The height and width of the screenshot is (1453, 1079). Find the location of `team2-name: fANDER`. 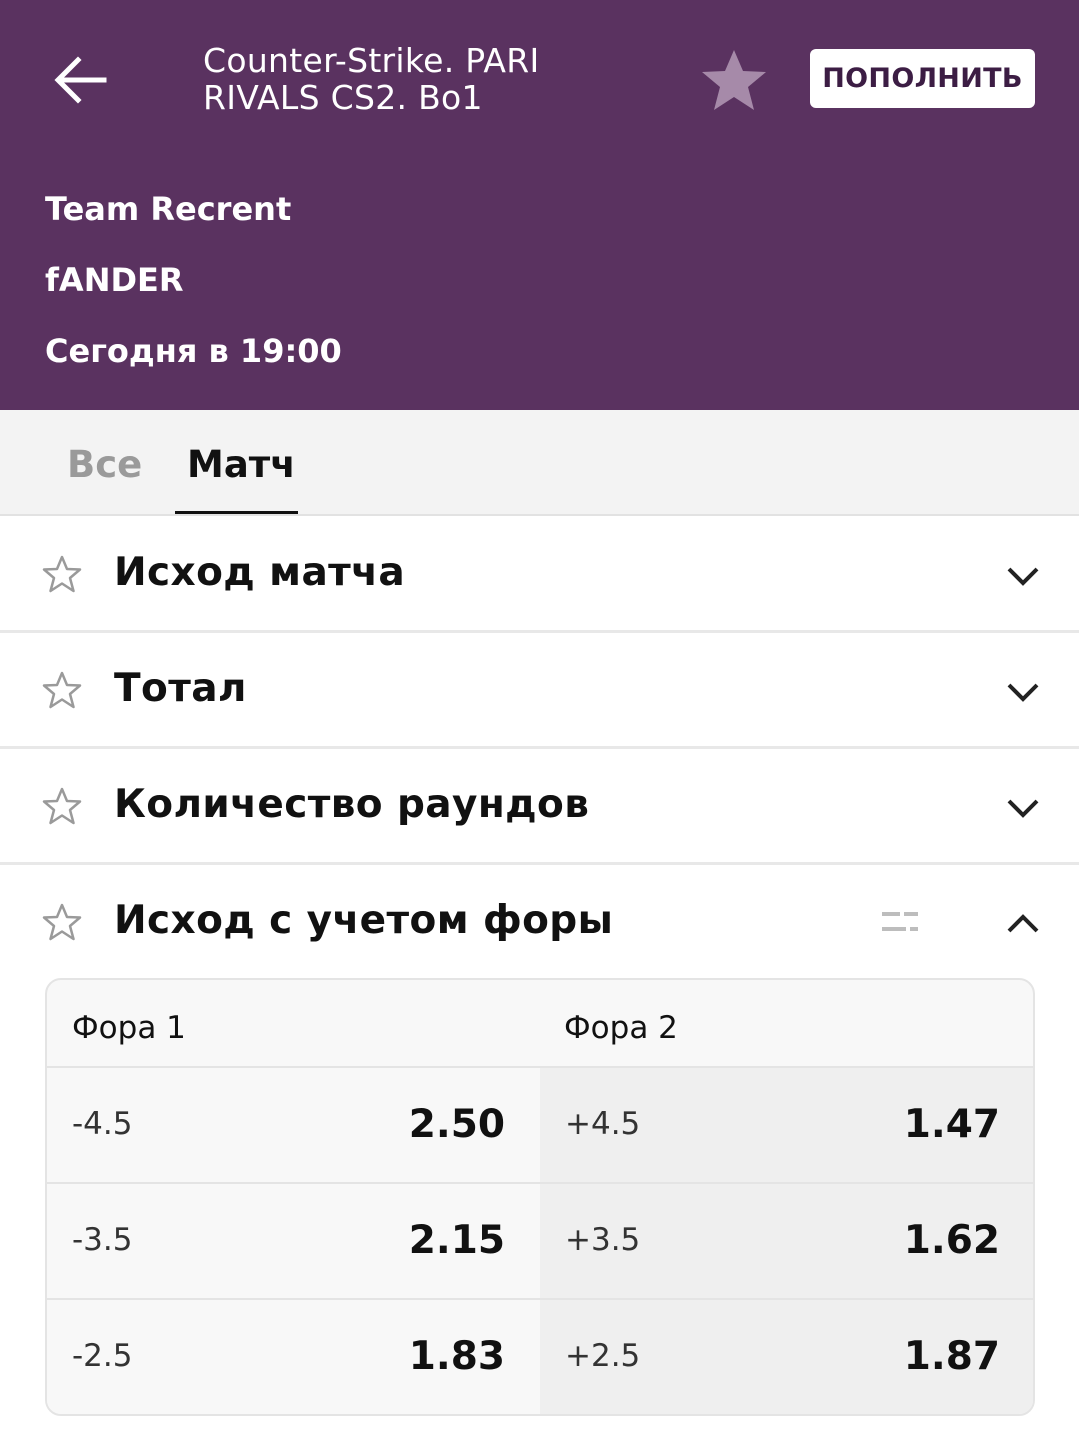

team2-name: fANDER is located at coordinates (114, 280).